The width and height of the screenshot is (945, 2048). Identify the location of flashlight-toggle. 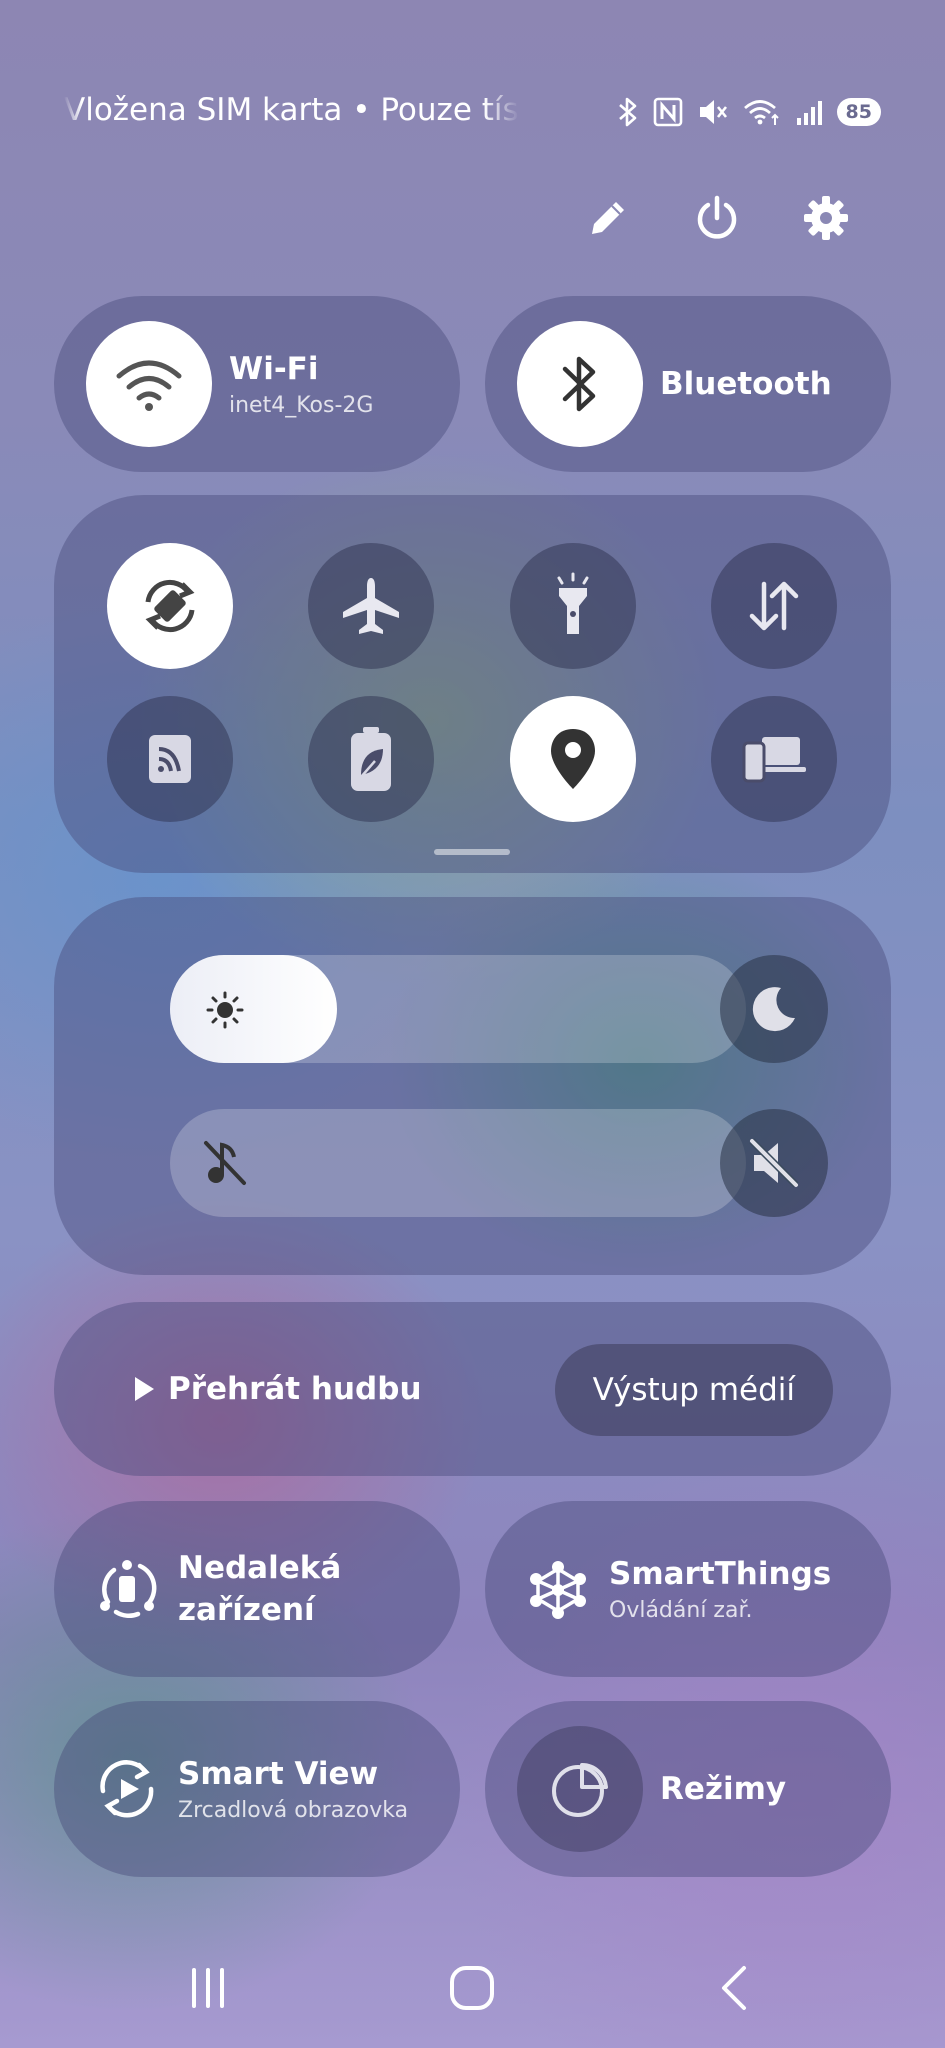
(573, 606).